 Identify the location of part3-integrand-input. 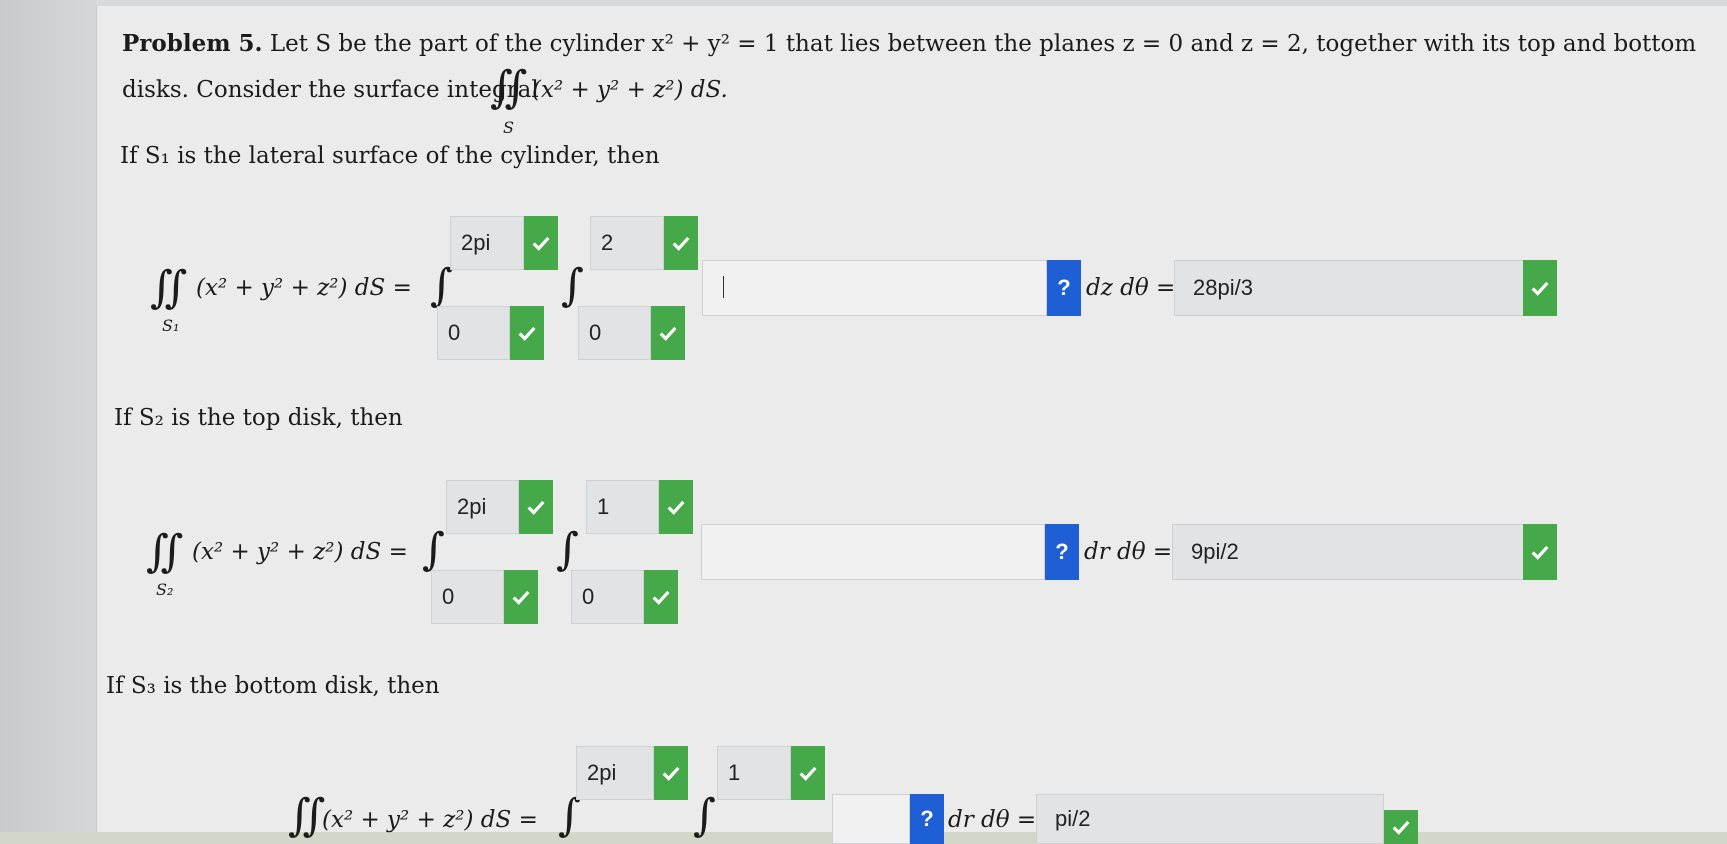
(871, 819).